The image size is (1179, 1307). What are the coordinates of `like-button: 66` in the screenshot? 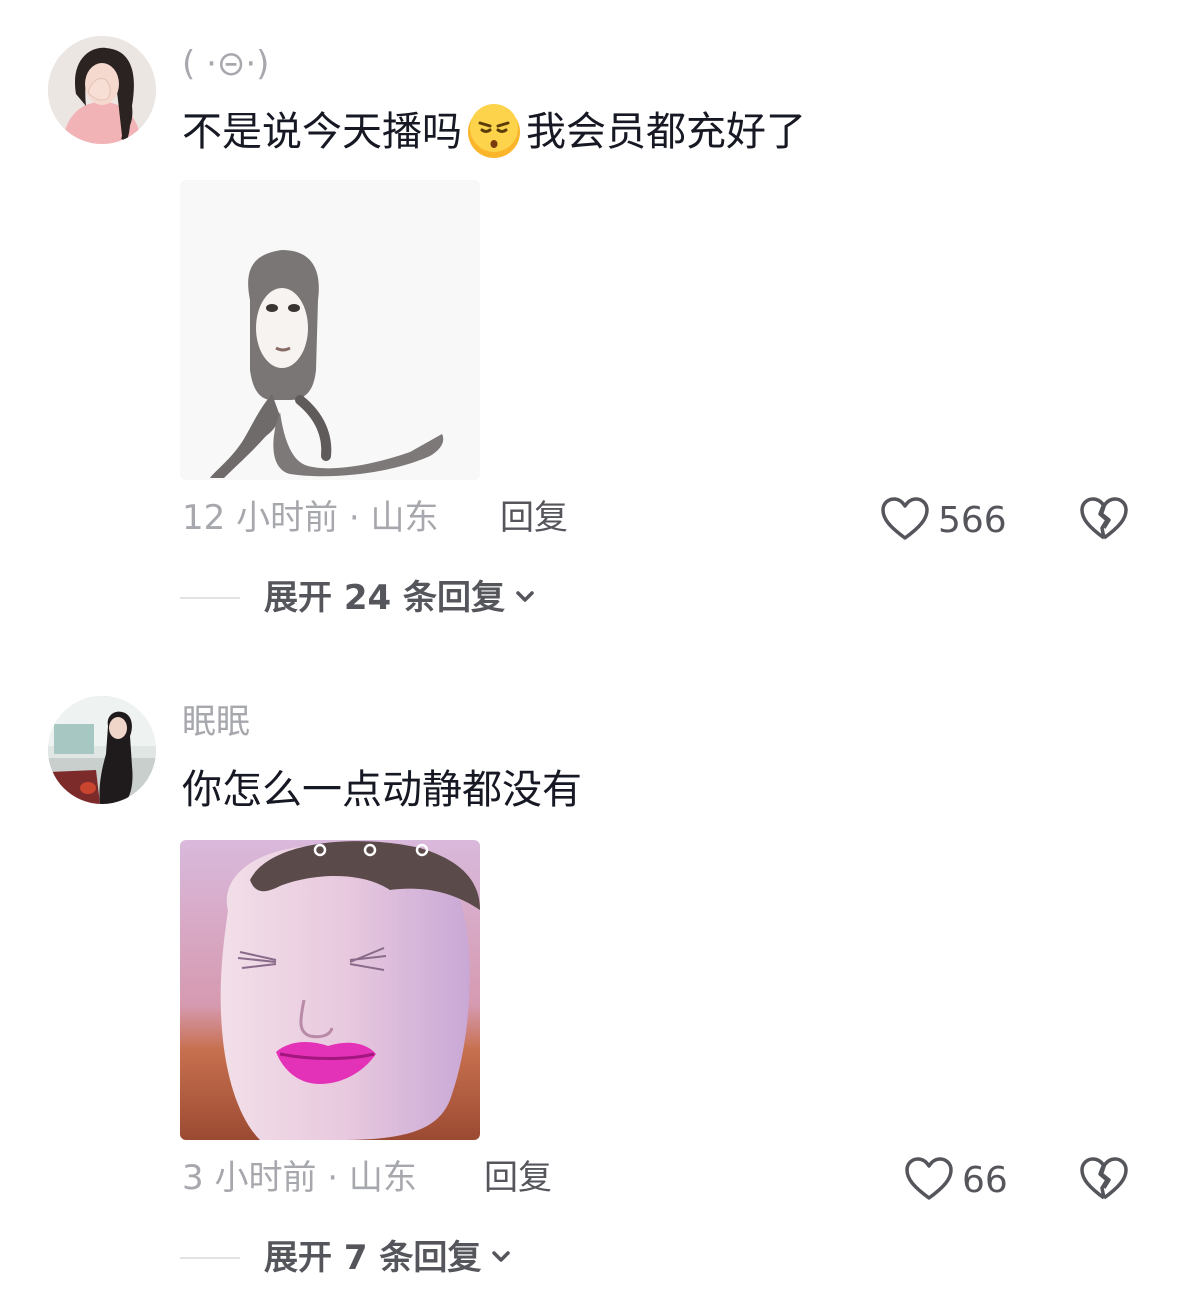 It's located at (956, 1181).